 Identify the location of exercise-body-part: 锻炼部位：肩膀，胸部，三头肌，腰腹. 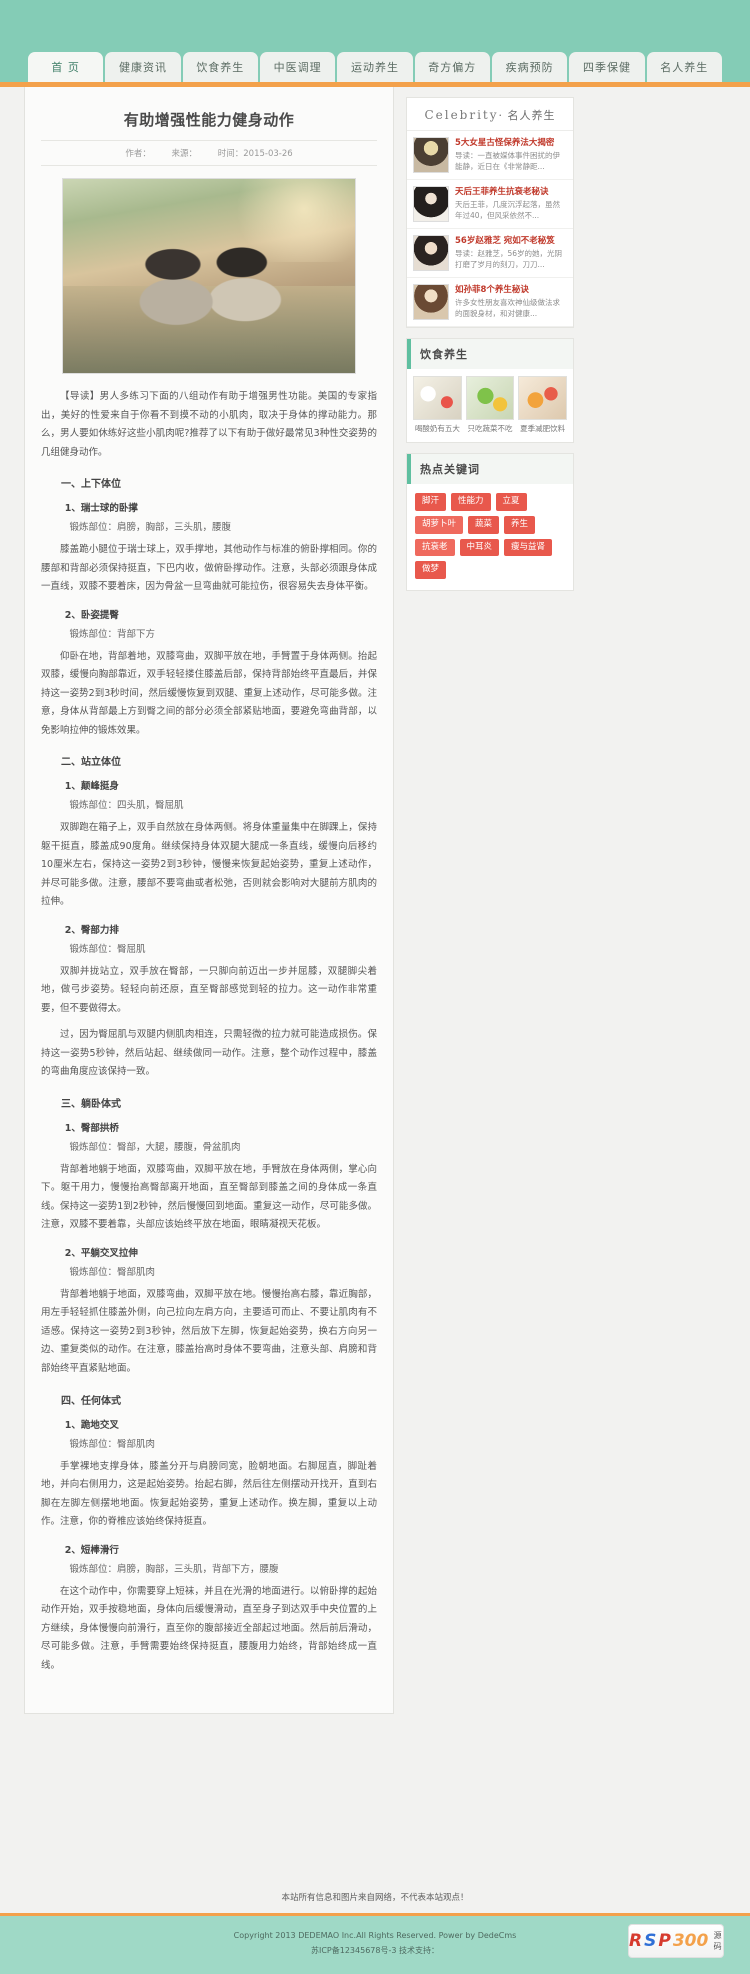
(150, 528).